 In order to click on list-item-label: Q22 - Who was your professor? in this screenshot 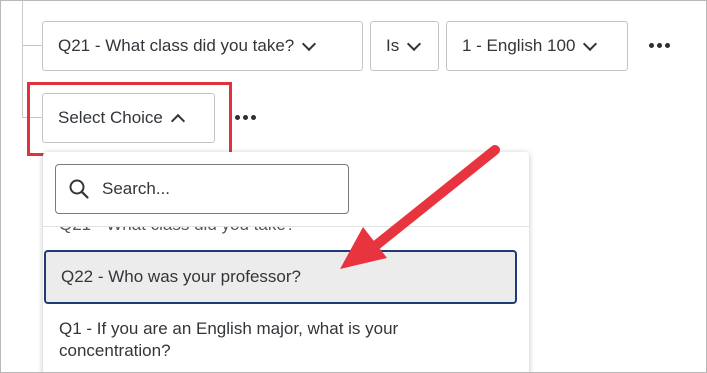, I will do `click(181, 276)`.